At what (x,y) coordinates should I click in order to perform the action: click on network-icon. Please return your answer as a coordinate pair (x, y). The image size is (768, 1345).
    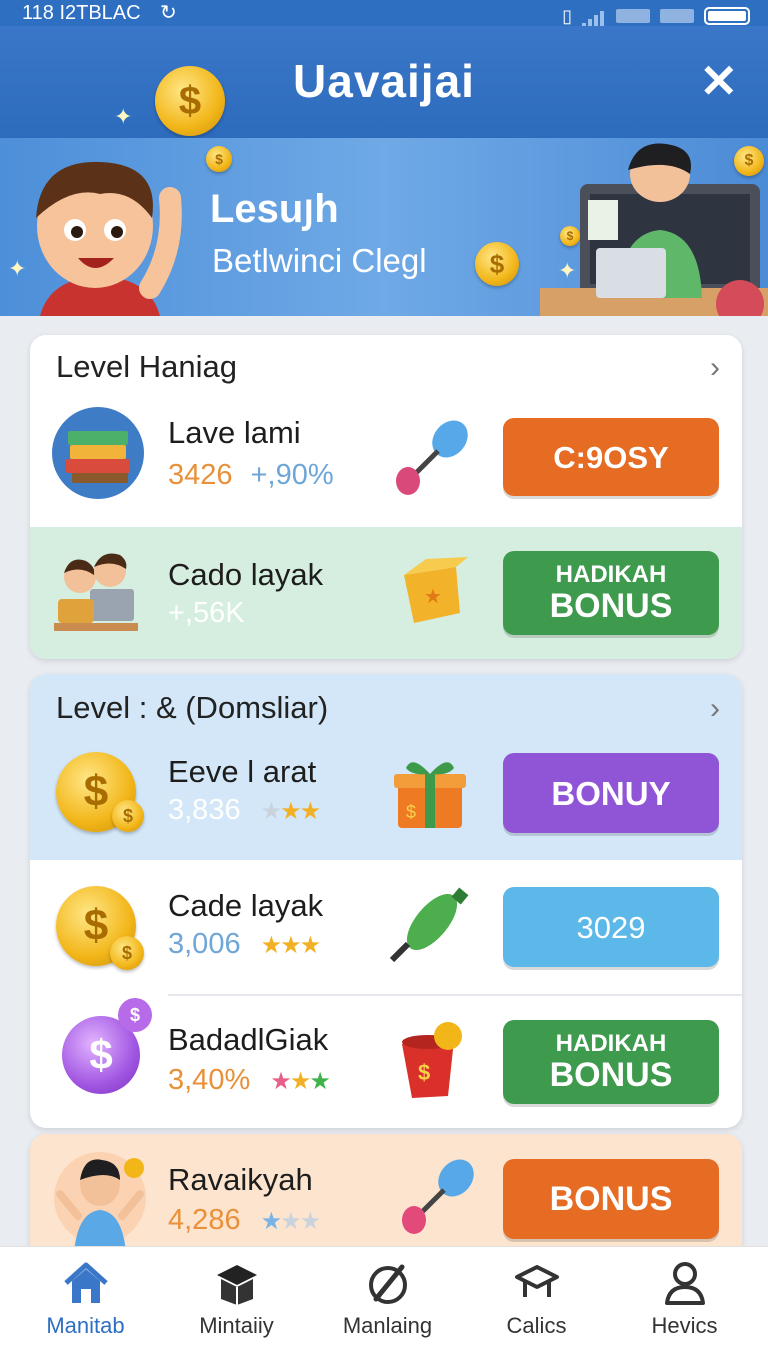
    Looking at the image, I should click on (677, 16).